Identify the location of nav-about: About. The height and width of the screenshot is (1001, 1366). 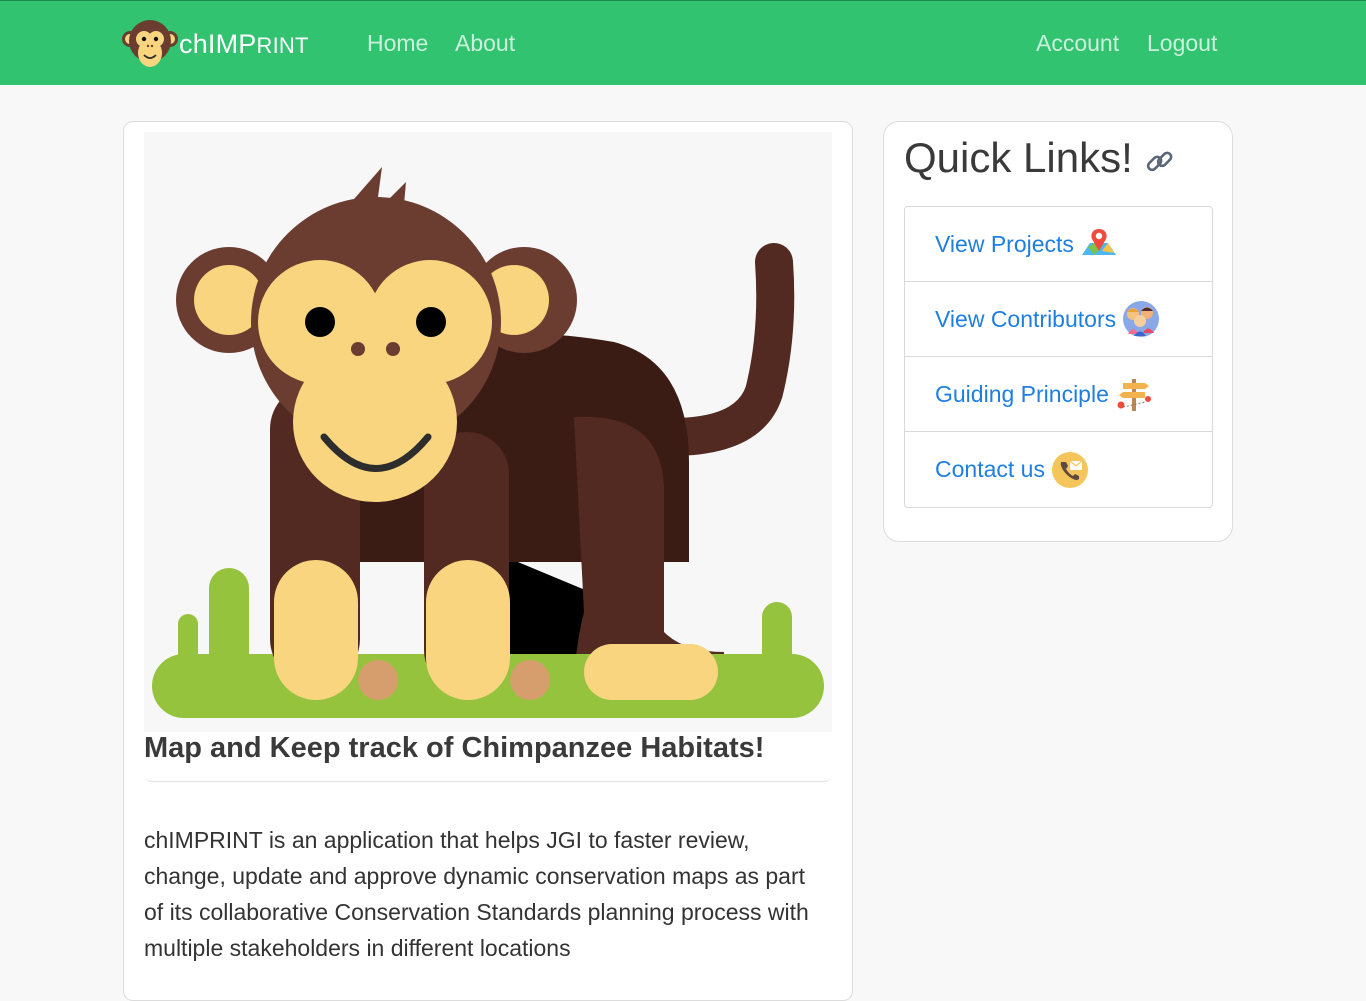
(485, 43).